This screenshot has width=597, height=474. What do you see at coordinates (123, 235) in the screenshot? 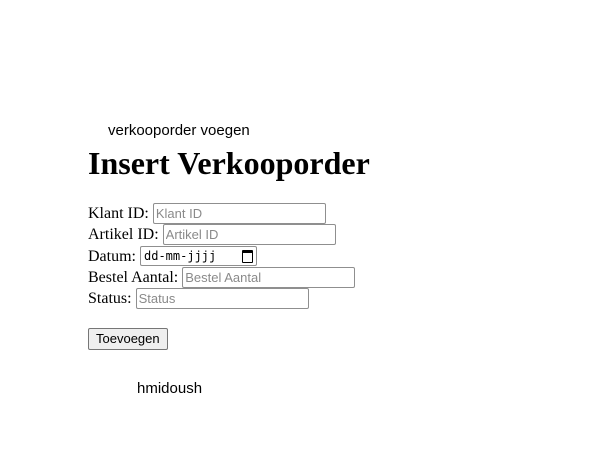
I see `artikel-id-label: Artikel ID:` at bounding box center [123, 235].